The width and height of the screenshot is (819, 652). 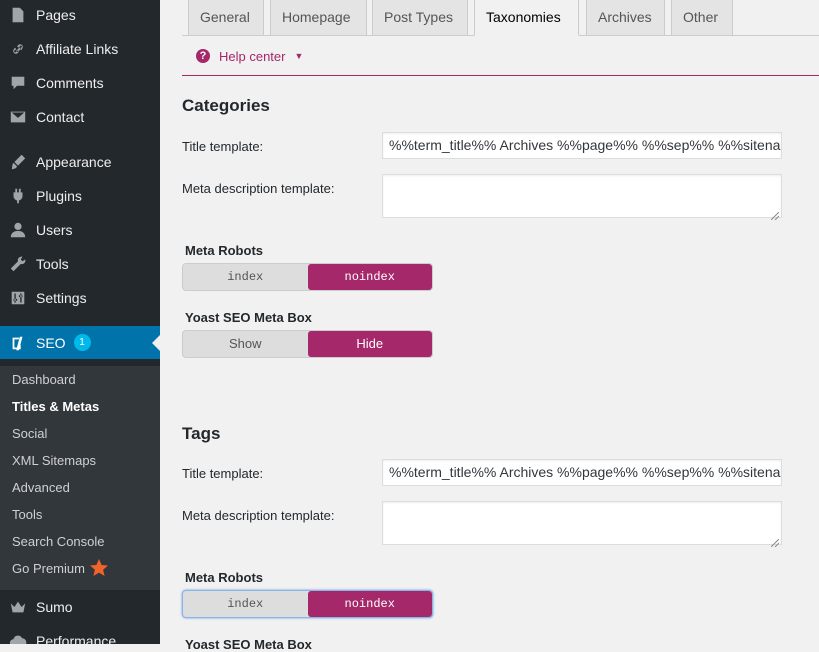 What do you see at coordinates (18, 607) in the screenshot?
I see `crown-icon` at bounding box center [18, 607].